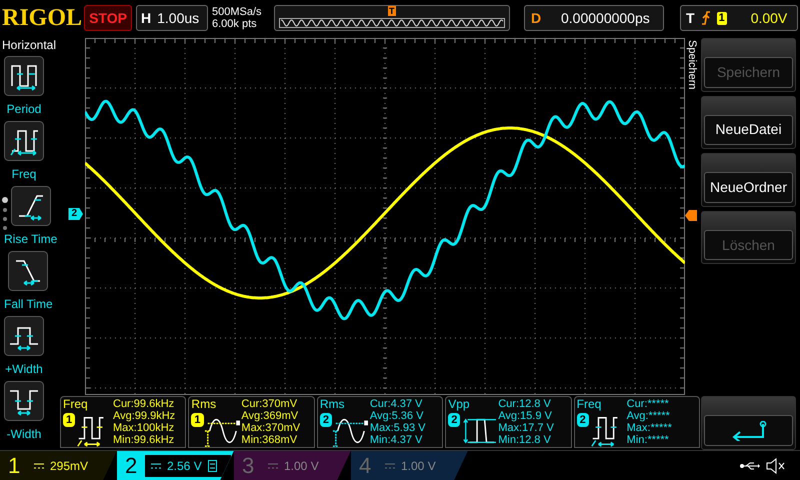 The width and height of the screenshot is (800, 480). Describe the element at coordinates (270, 416) in the screenshot. I see `measurement-value: Avg:369mV` at that location.